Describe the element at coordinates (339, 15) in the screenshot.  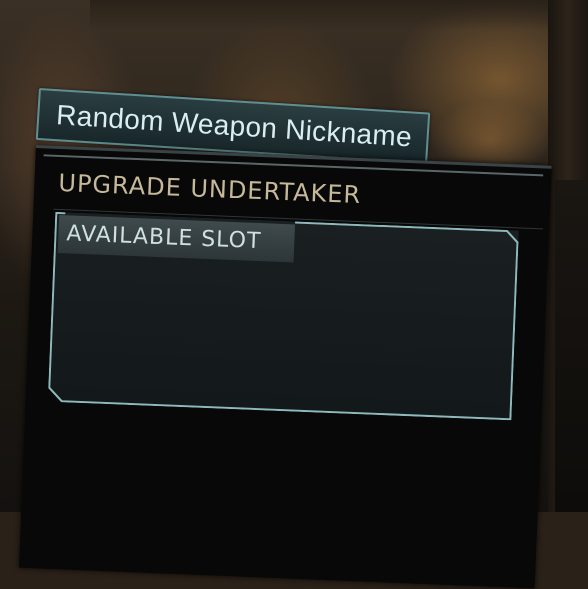
I see `background-beam` at that location.